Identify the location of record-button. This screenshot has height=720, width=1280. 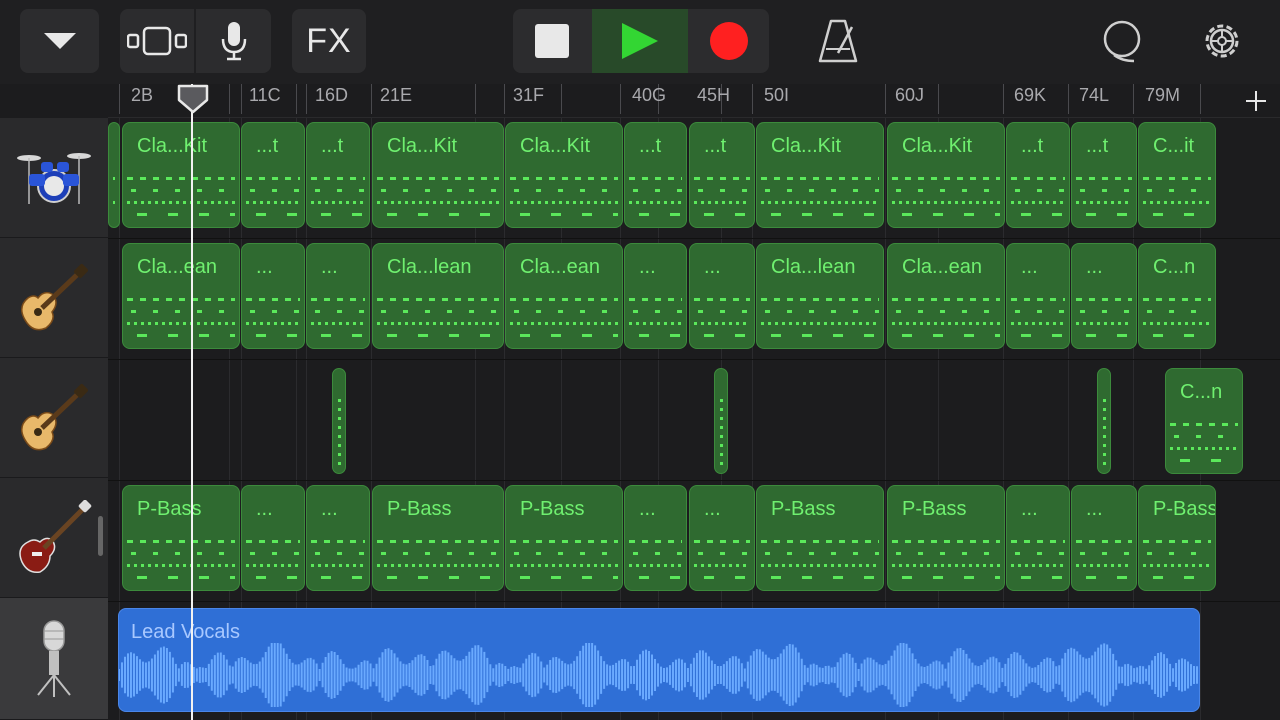
(729, 41).